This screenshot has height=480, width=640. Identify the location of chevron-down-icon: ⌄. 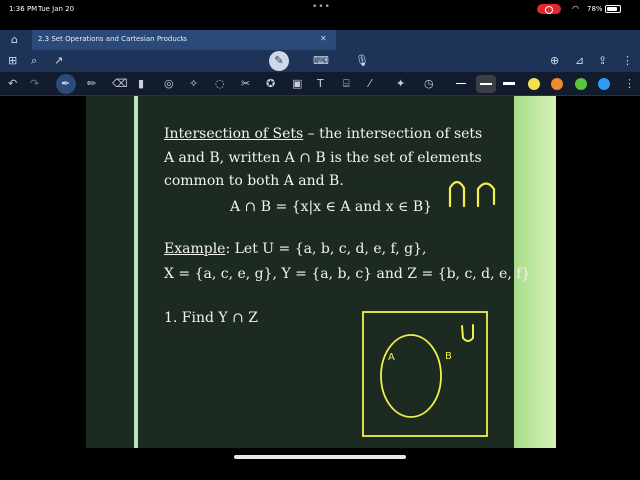
(182, 38).